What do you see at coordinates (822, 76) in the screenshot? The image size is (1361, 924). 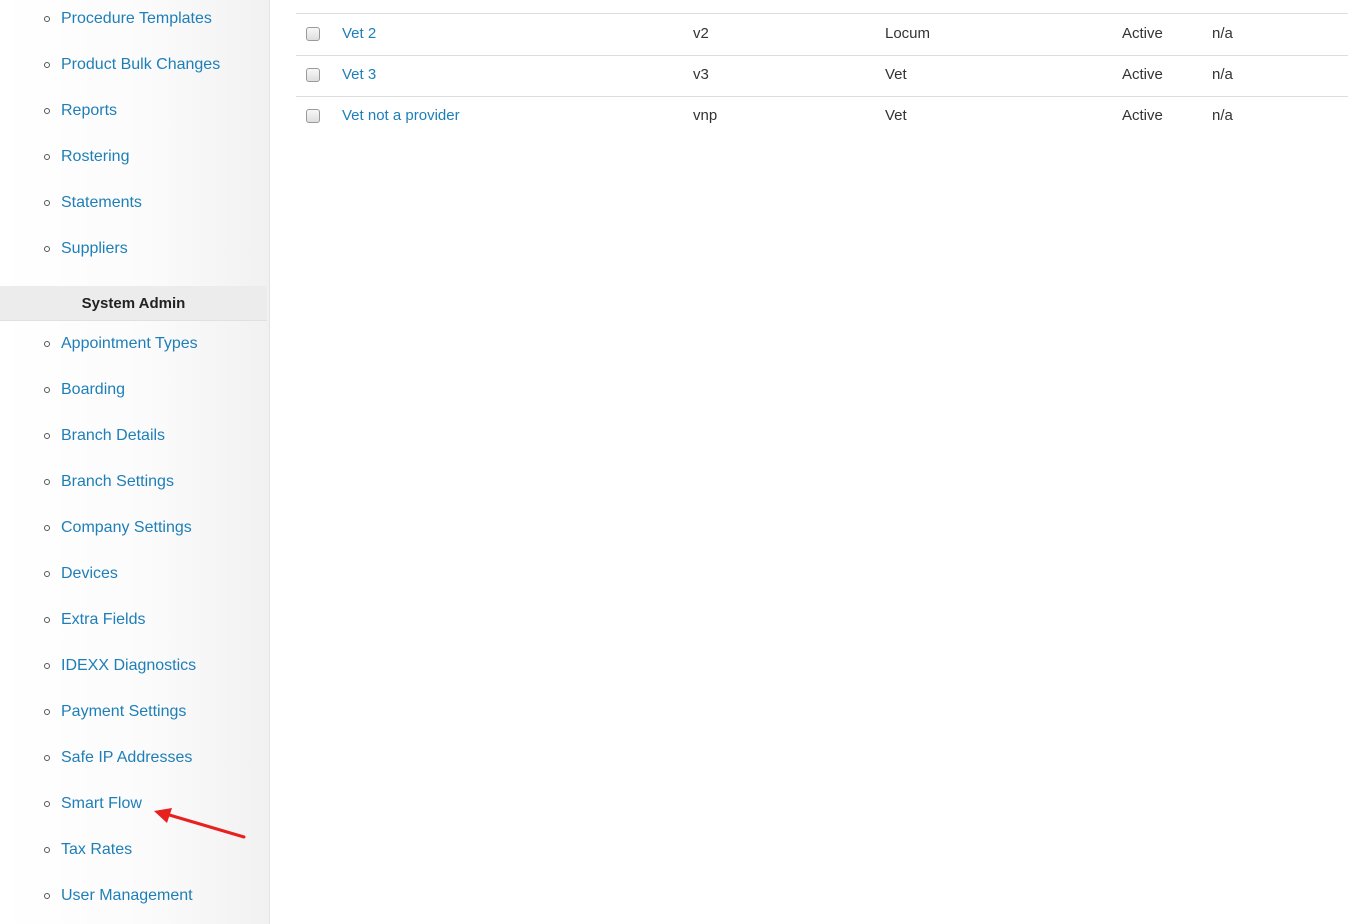 I see `table-row: Vet 3 v3 Vet Active n/a` at bounding box center [822, 76].